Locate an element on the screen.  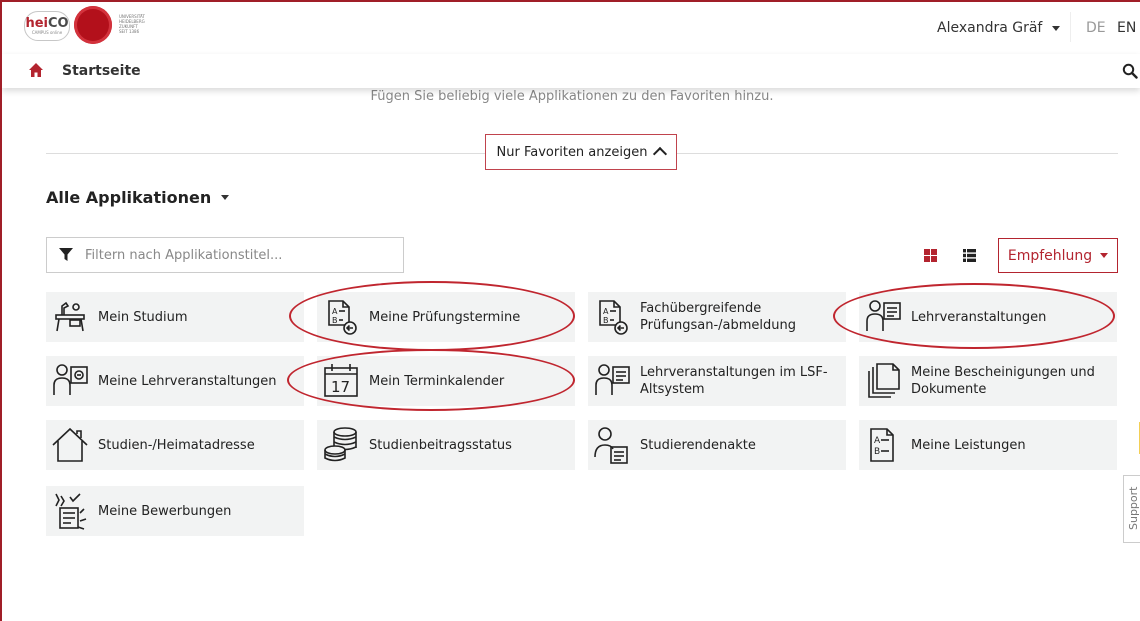
tile-meine-bescheinigungen: Meine Bescheinigungen und Dokumente is located at coordinates (988, 381).